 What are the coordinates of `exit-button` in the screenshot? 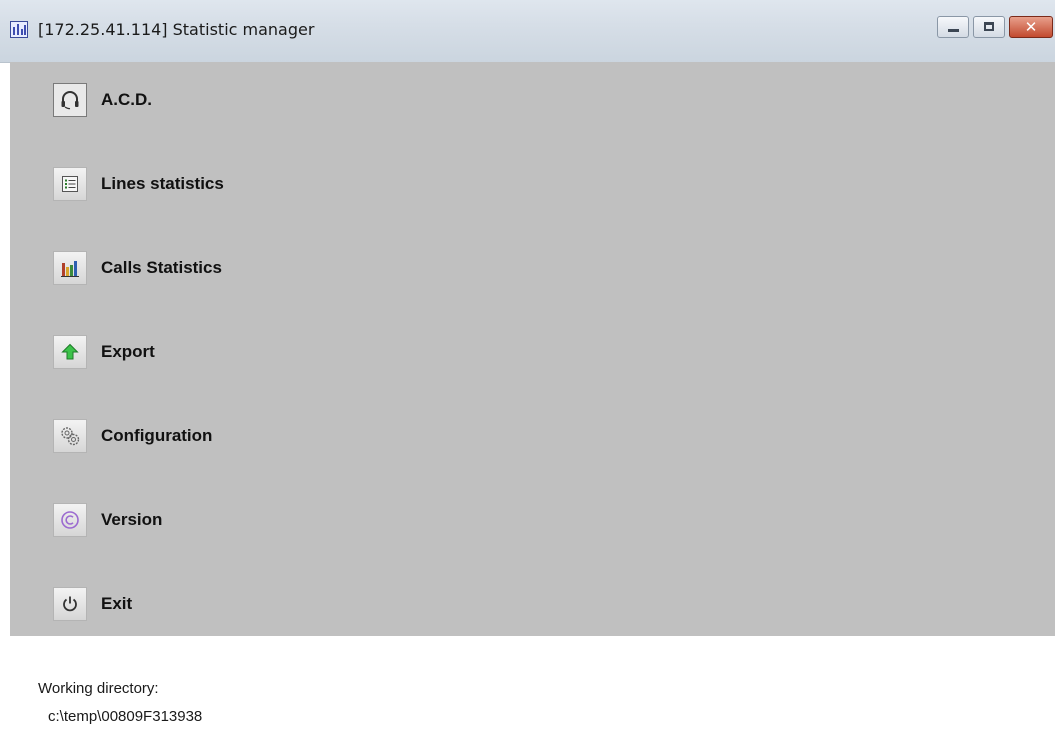 It's located at (70, 604).